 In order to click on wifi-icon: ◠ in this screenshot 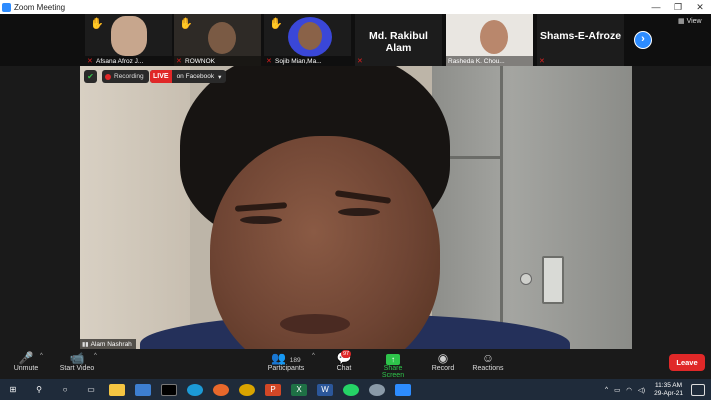, I will do `click(629, 390)`.